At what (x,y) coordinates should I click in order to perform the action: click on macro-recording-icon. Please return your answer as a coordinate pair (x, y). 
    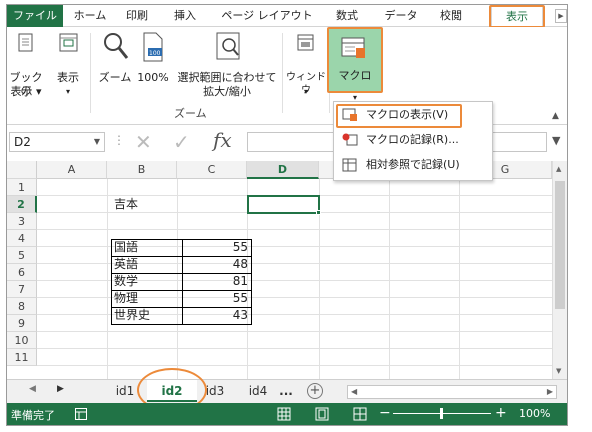
    Looking at the image, I should click on (81, 414).